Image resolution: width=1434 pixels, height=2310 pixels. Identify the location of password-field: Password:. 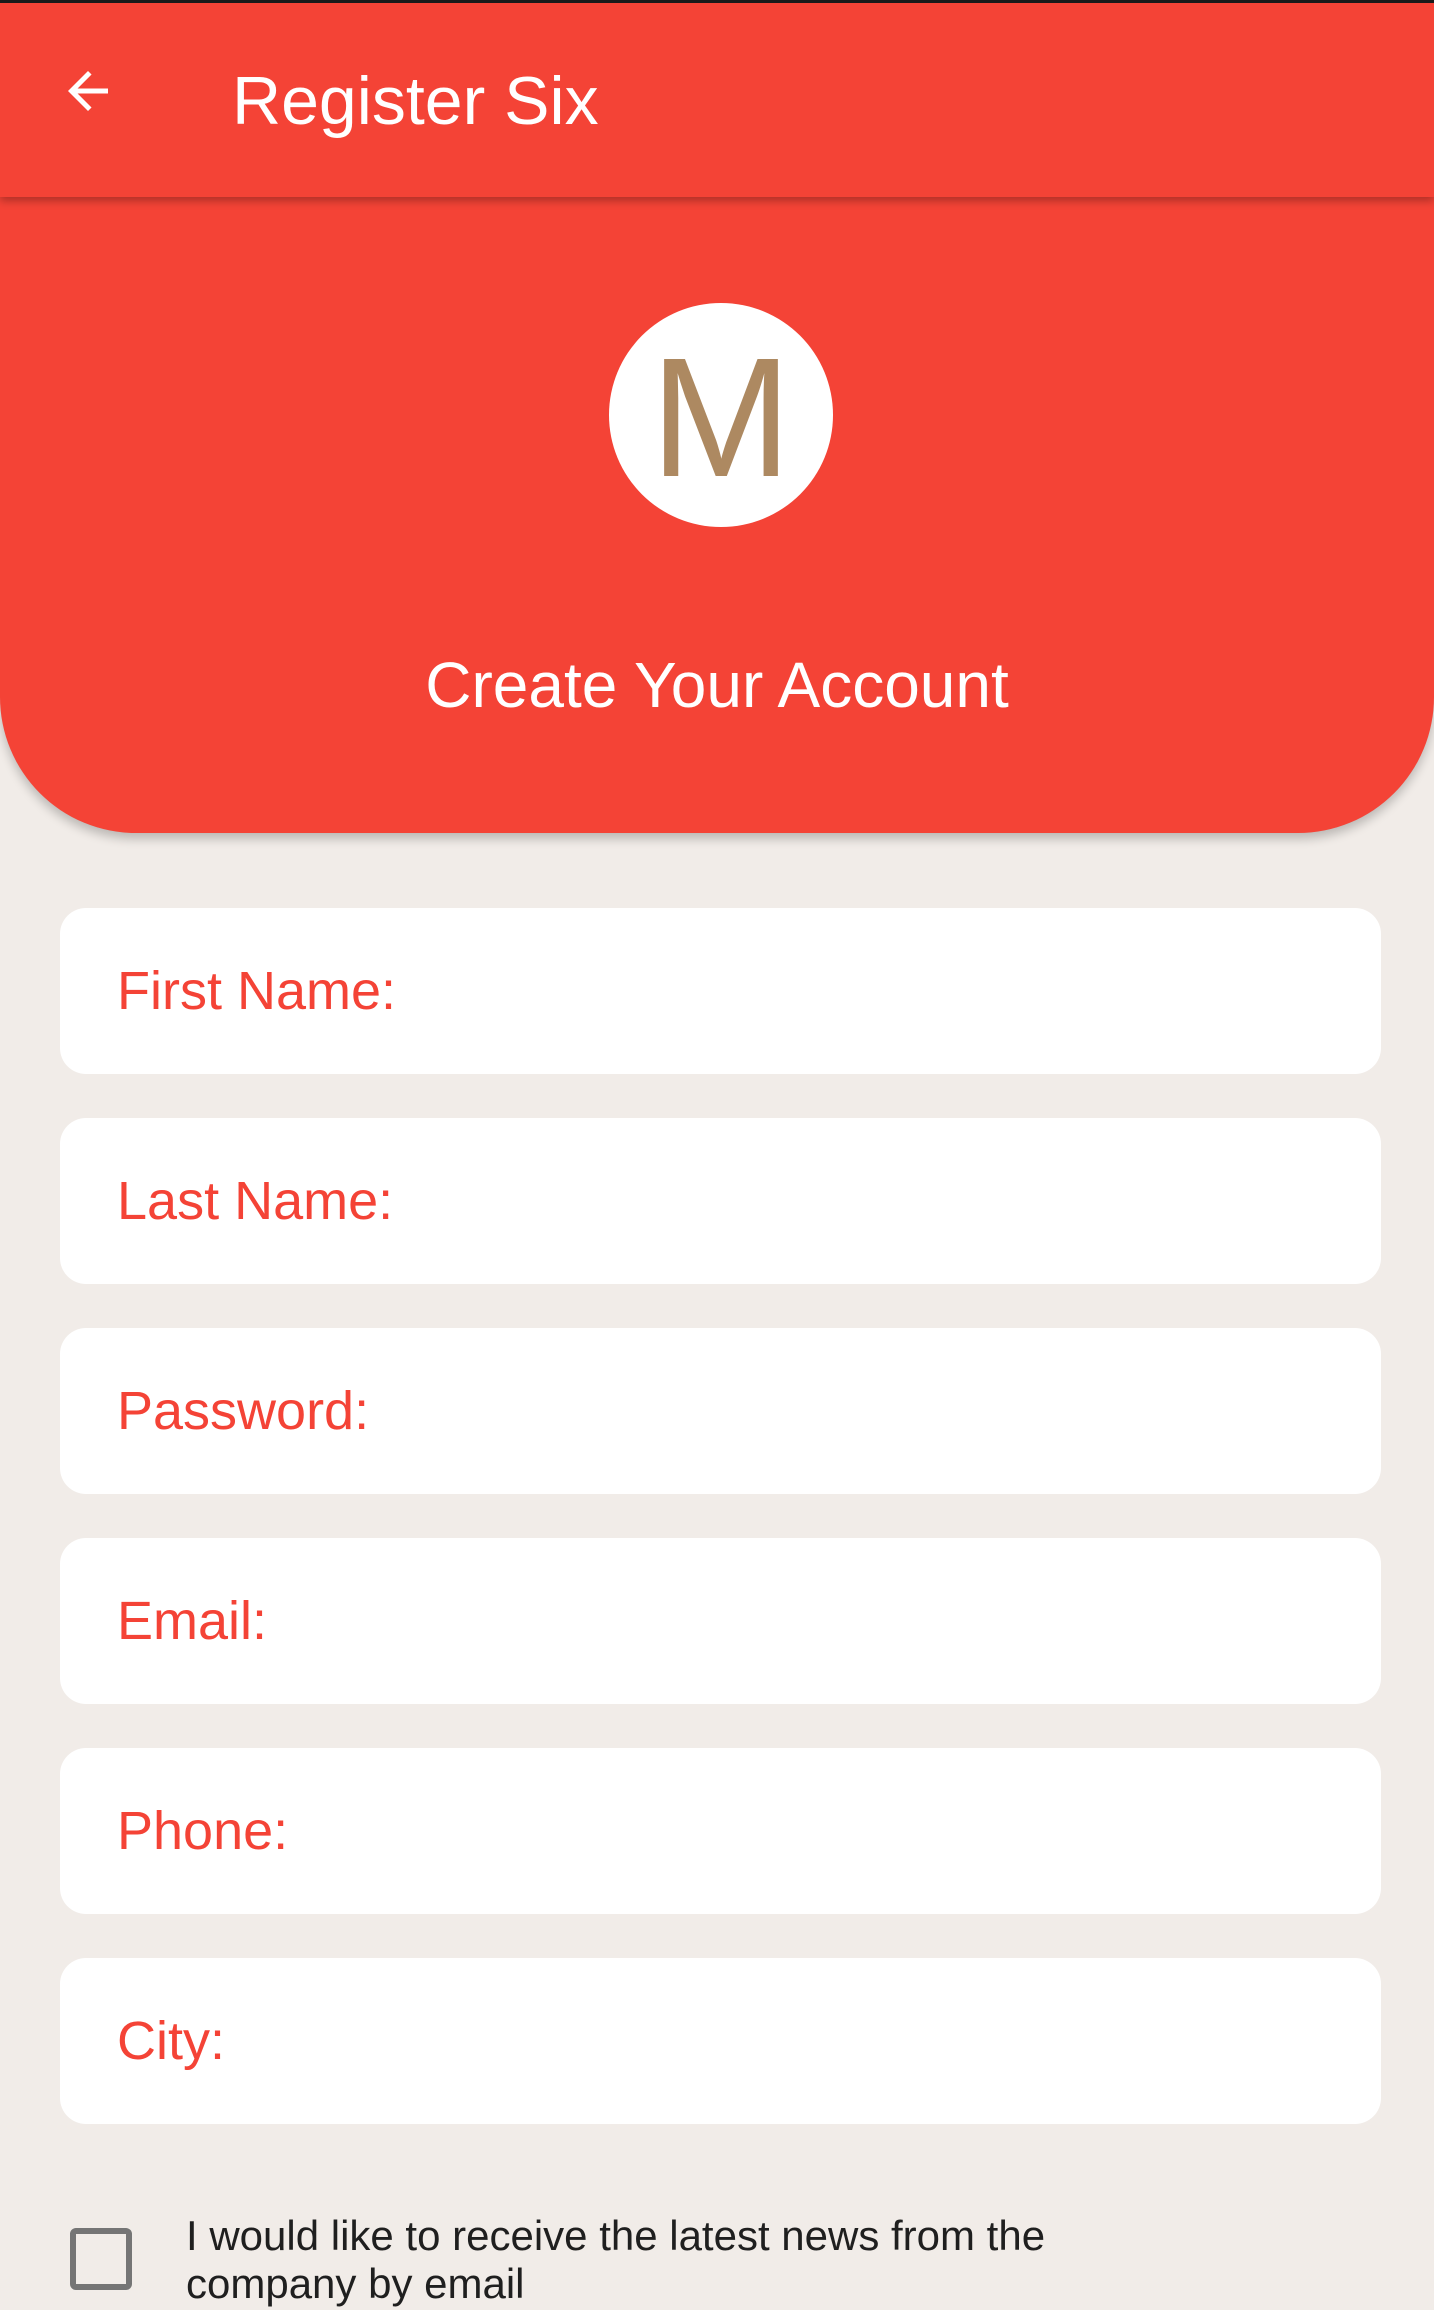
(720, 1411).